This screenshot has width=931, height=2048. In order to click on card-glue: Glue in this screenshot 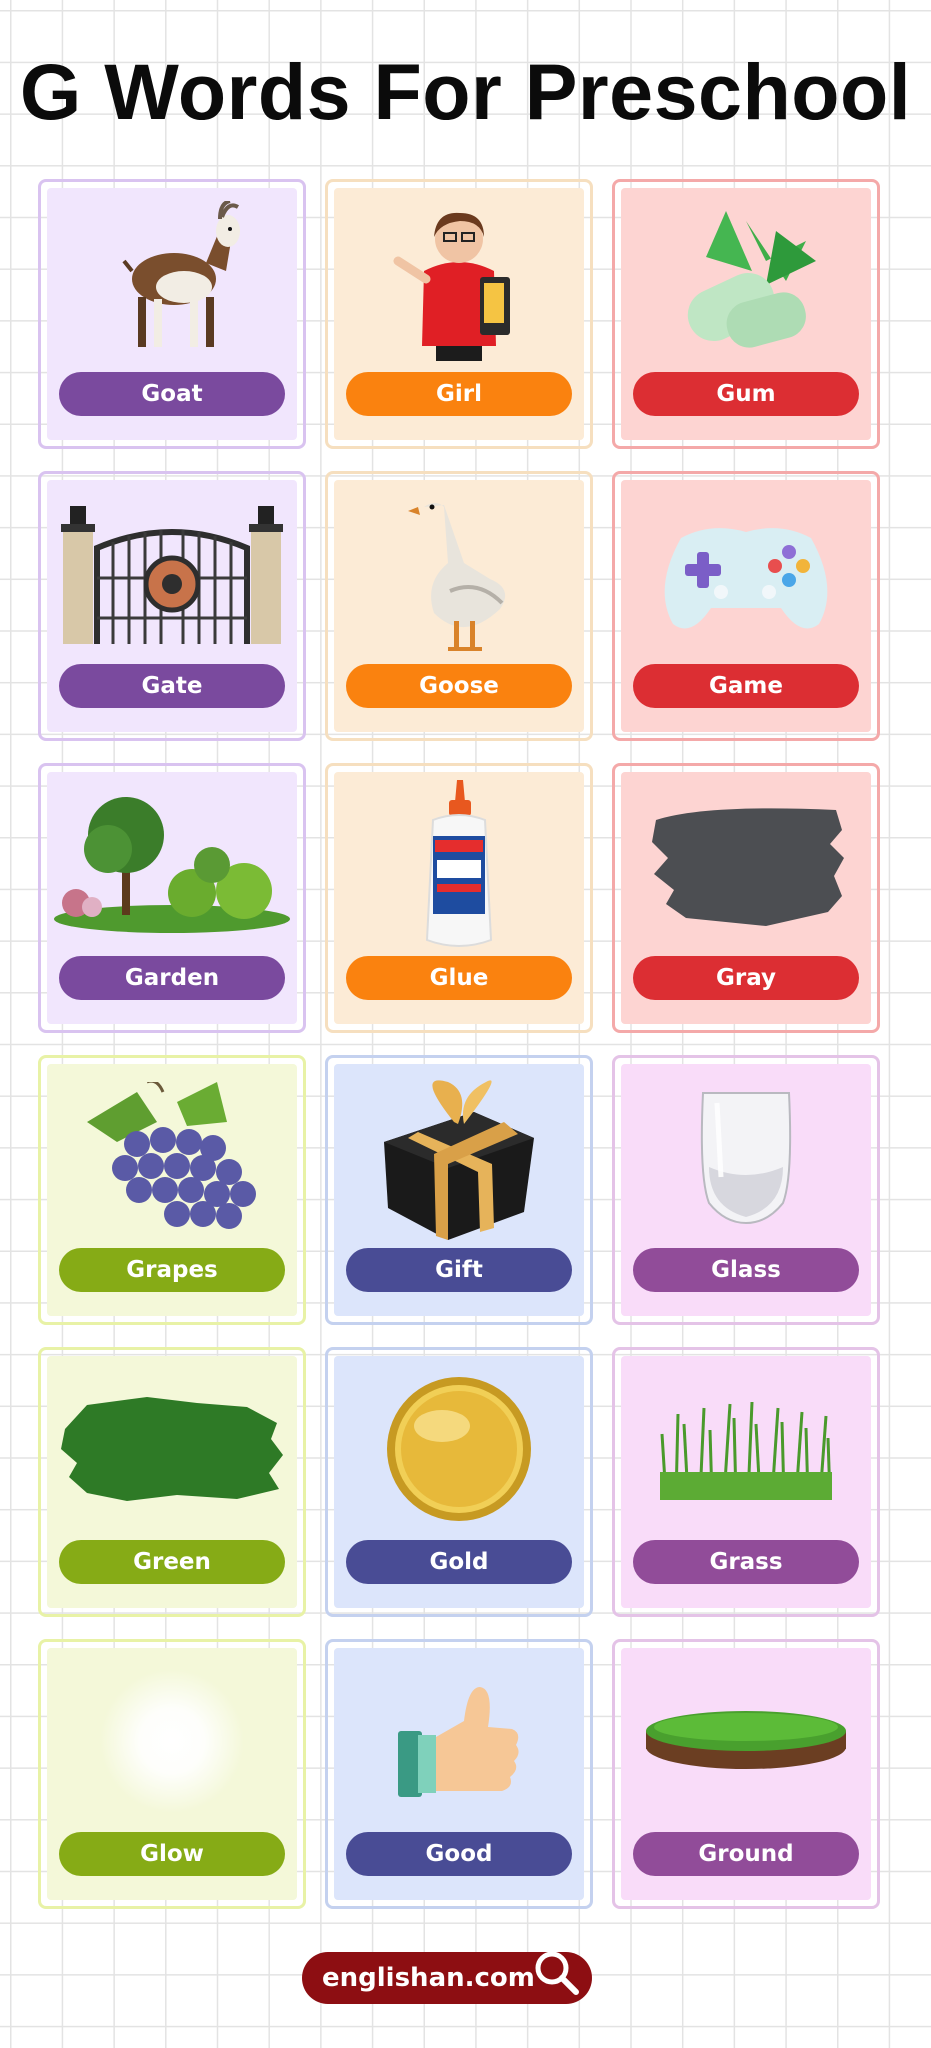, I will do `click(459, 898)`.